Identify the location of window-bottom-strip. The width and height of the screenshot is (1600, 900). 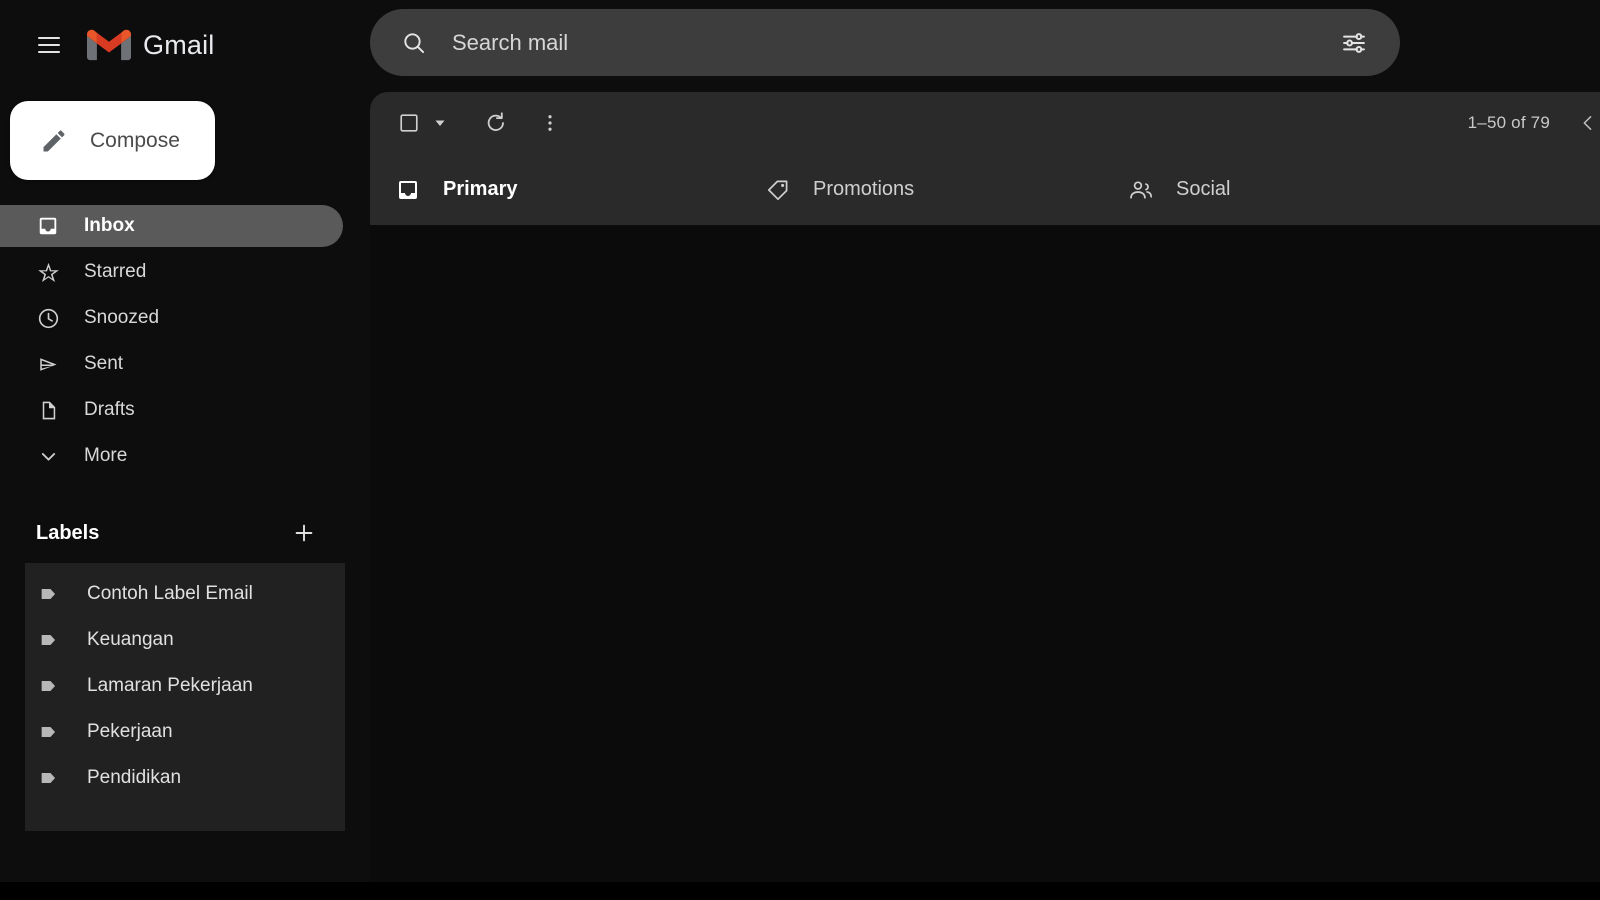
(800, 891).